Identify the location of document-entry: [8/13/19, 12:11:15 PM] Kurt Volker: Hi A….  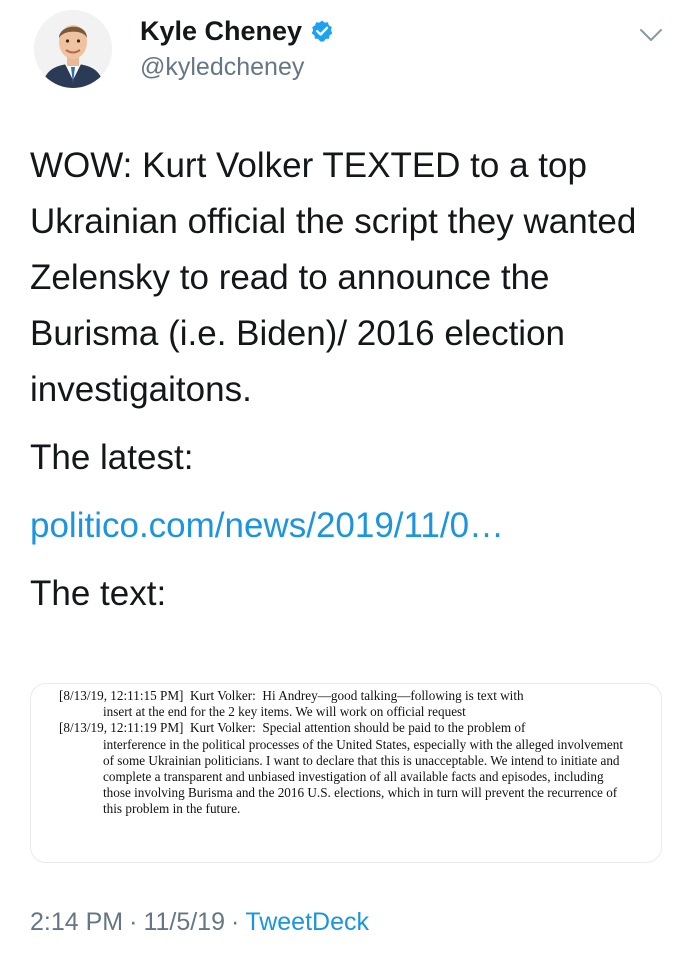
(344, 704).